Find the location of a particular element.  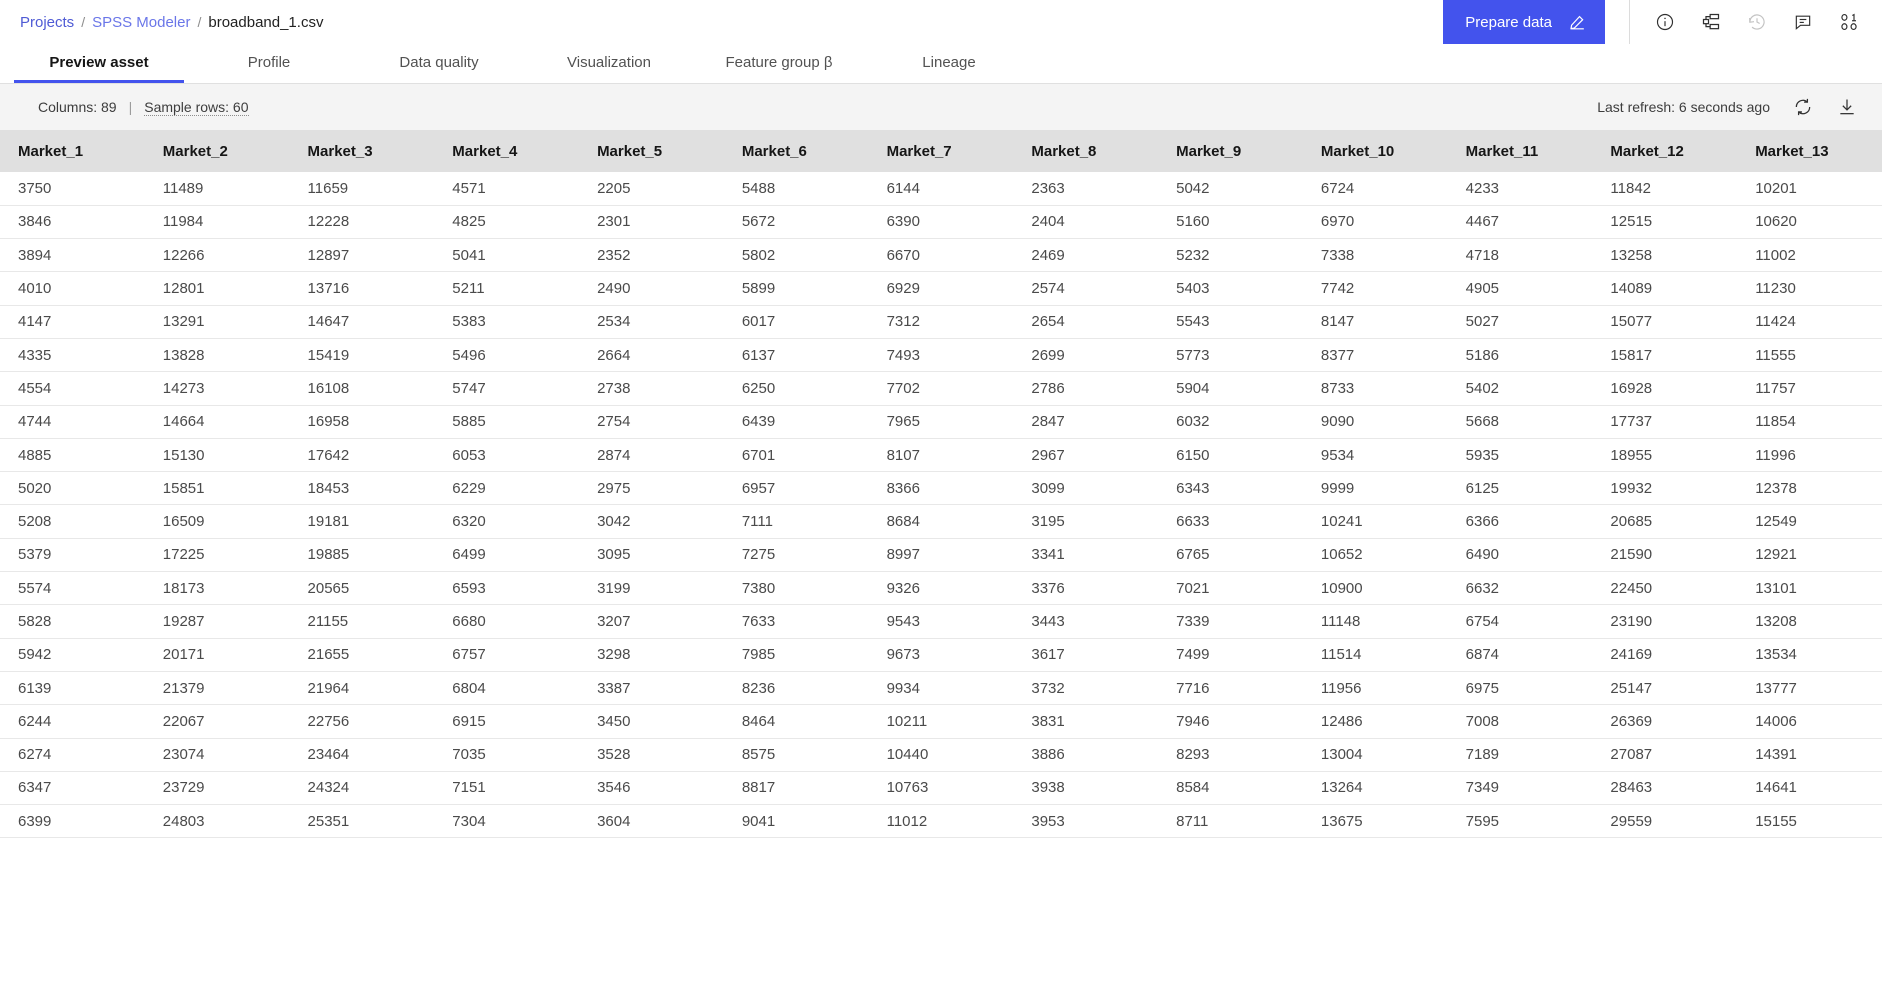

table-cell: 4885 is located at coordinates (72, 455).